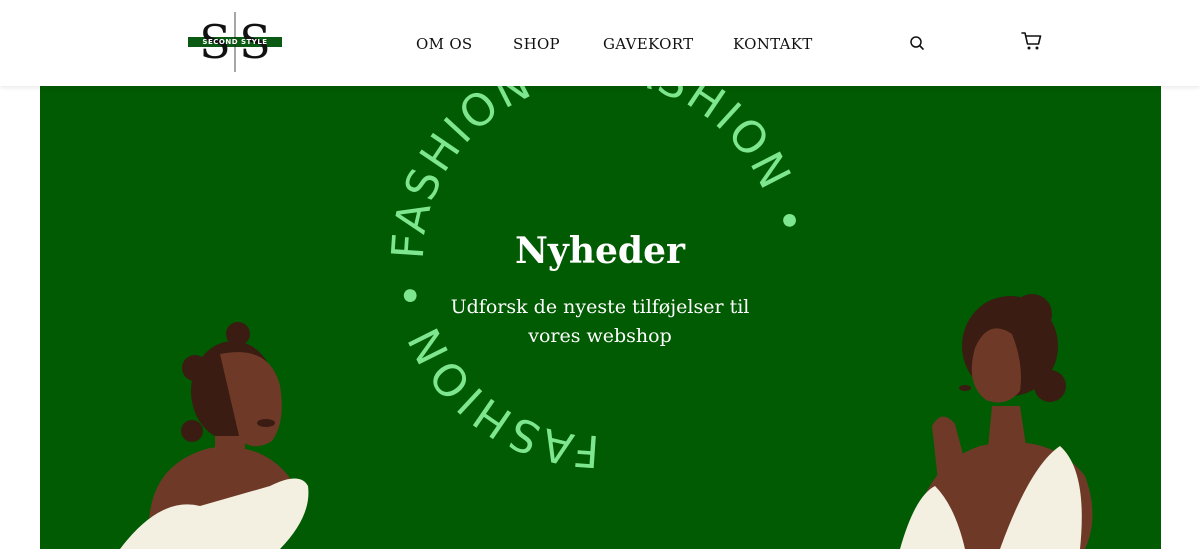 The width and height of the screenshot is (1200, 549). What do you see at coordinates (536, 44) in the screenshot?
I see `nav-item-shop: SHOP` at bounding box center [536, 44].